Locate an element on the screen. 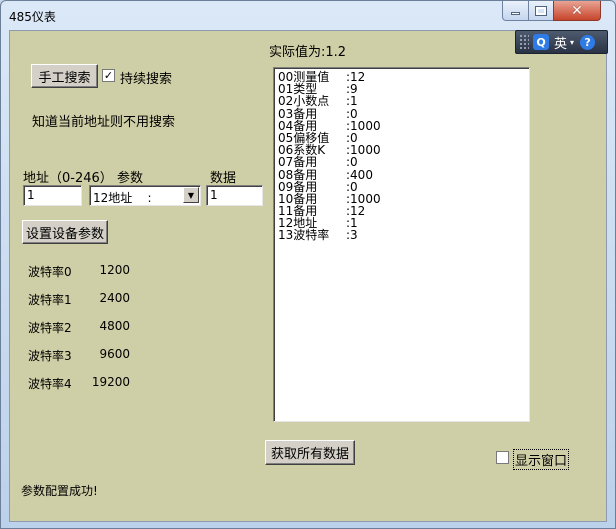  baud-rate-name: 波特率3 is located at coordinates (50, 356).